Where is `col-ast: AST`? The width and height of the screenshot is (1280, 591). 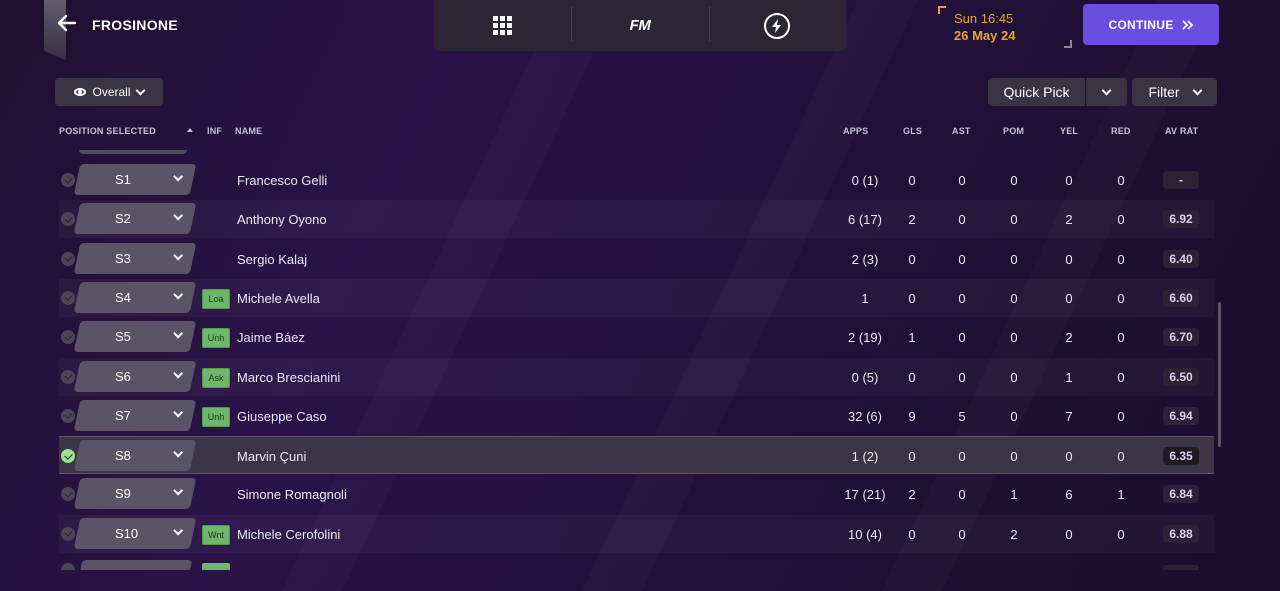
col-ast: AST is located at coordinates (961, 131).